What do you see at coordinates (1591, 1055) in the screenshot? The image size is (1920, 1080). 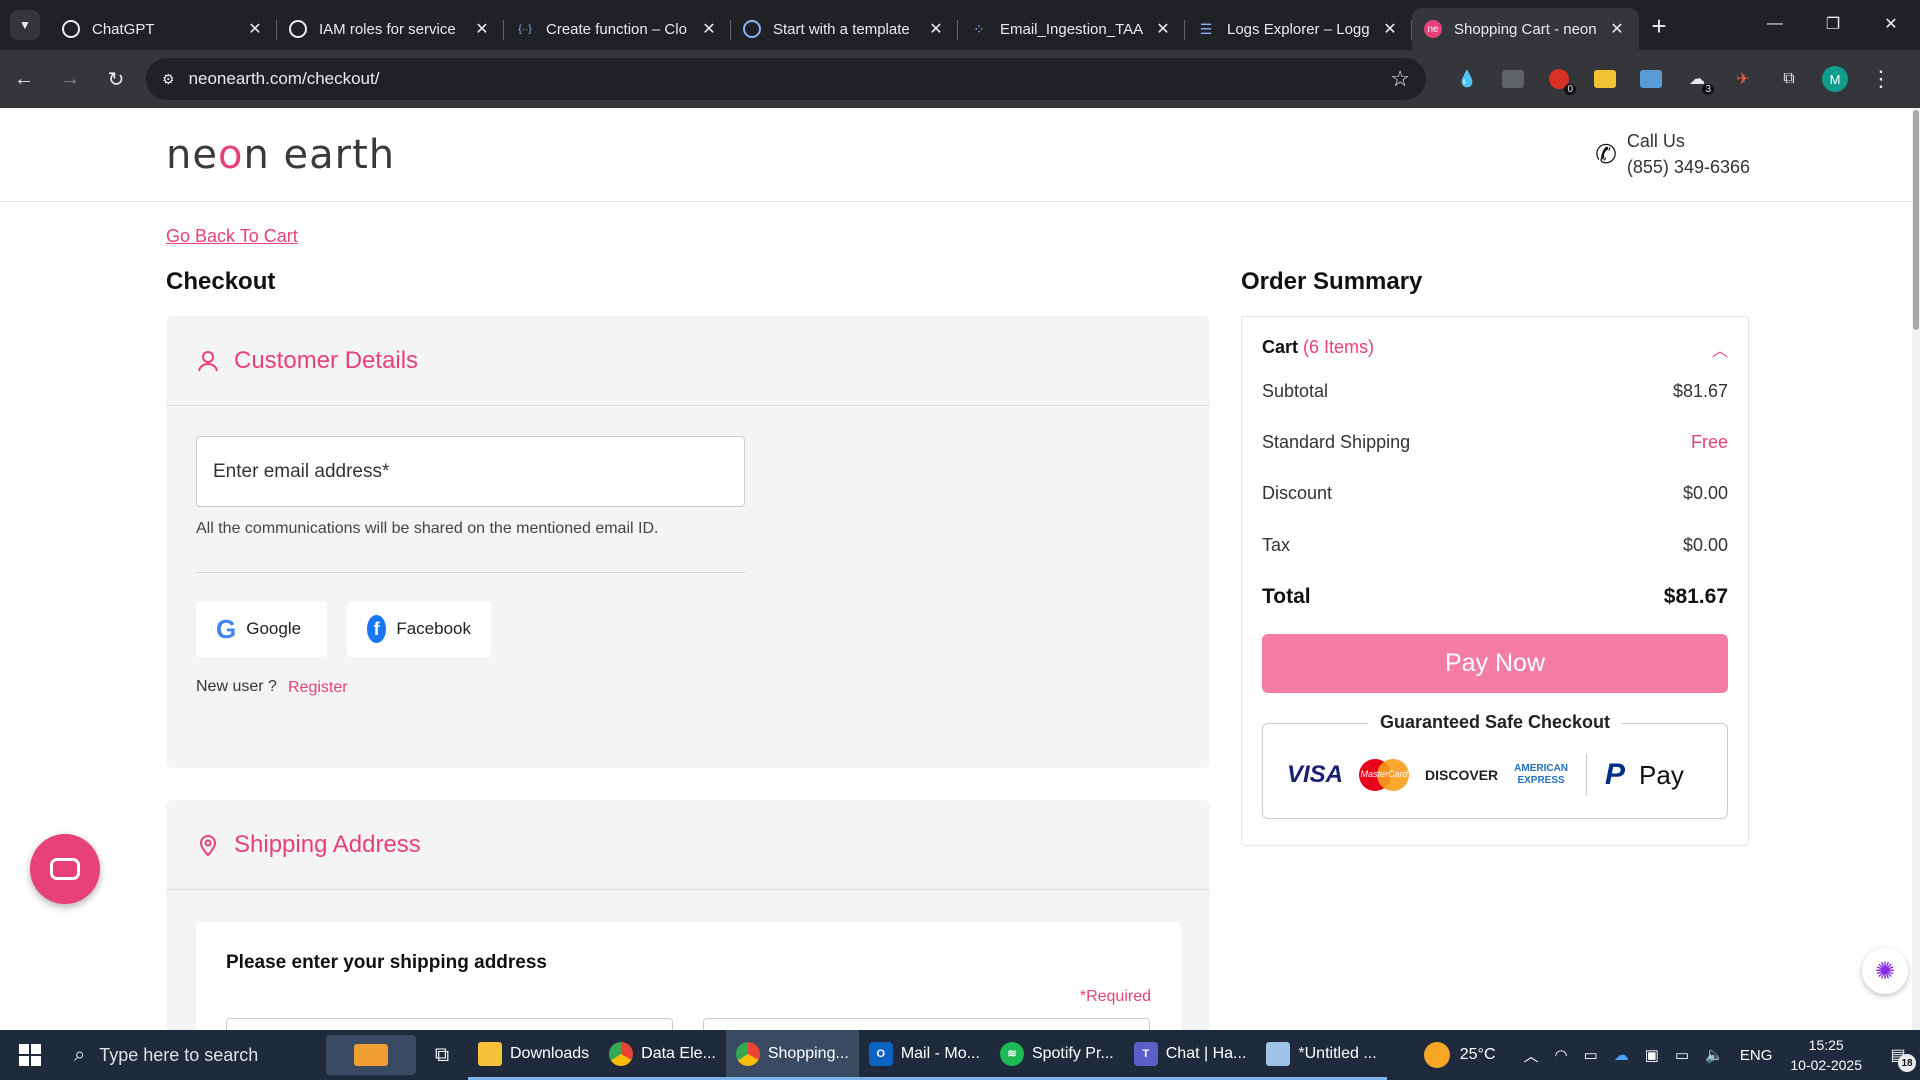 I see `meet-icon: ▭` at bounding box center [1591, 1055].